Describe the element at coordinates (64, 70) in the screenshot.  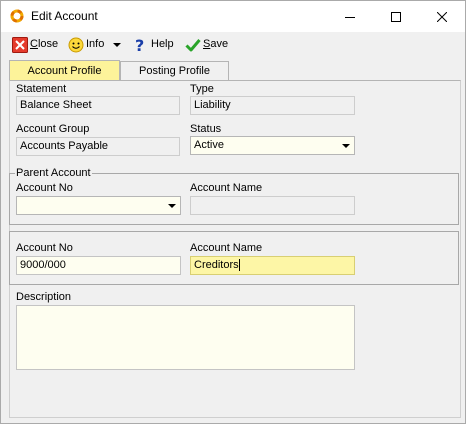
I see `tab-account-profile: Account Profile` at that location.